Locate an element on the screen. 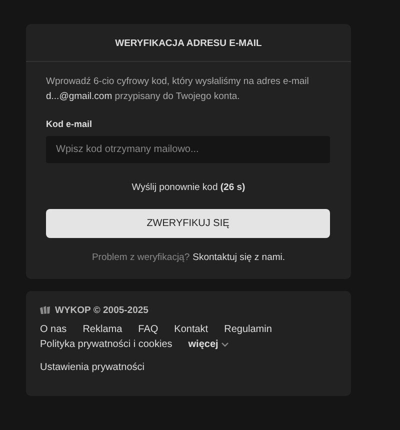 This screenshot has height=430, width=400. contact-link: Skontaktuj się z nami. is located at coordinates (239, 257).